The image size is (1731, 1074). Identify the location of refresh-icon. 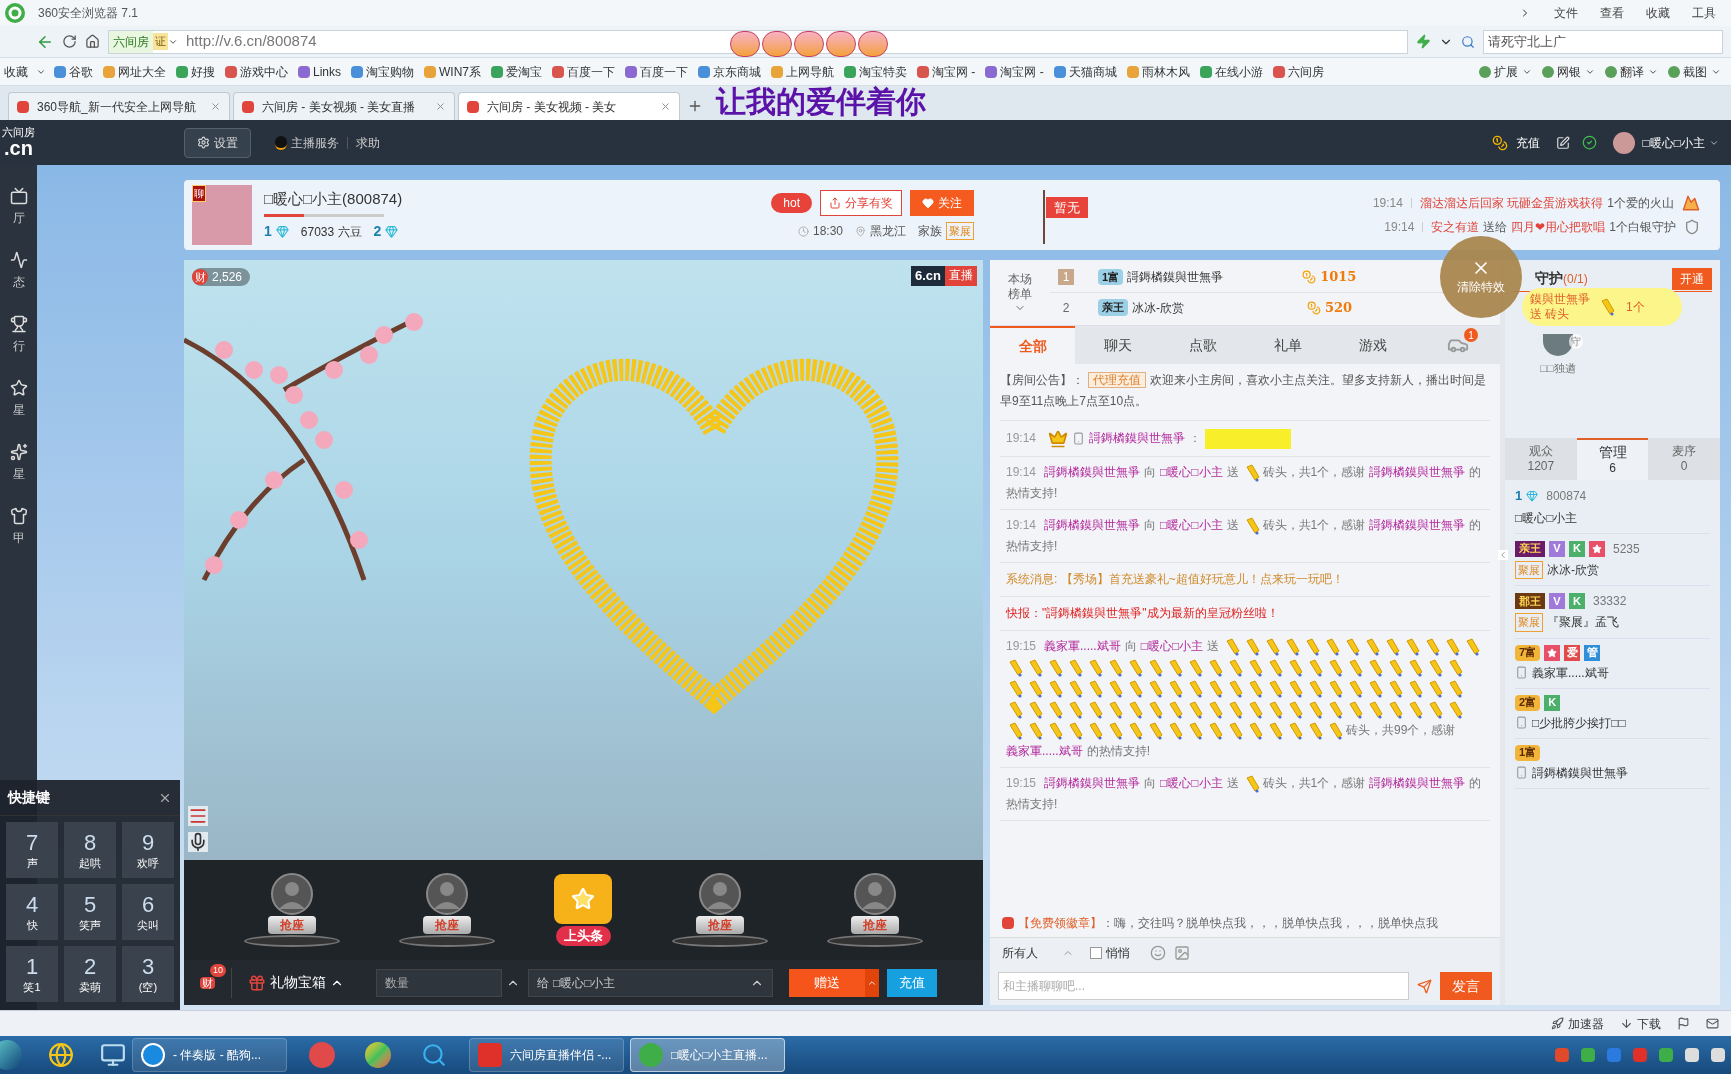
(69, 41).